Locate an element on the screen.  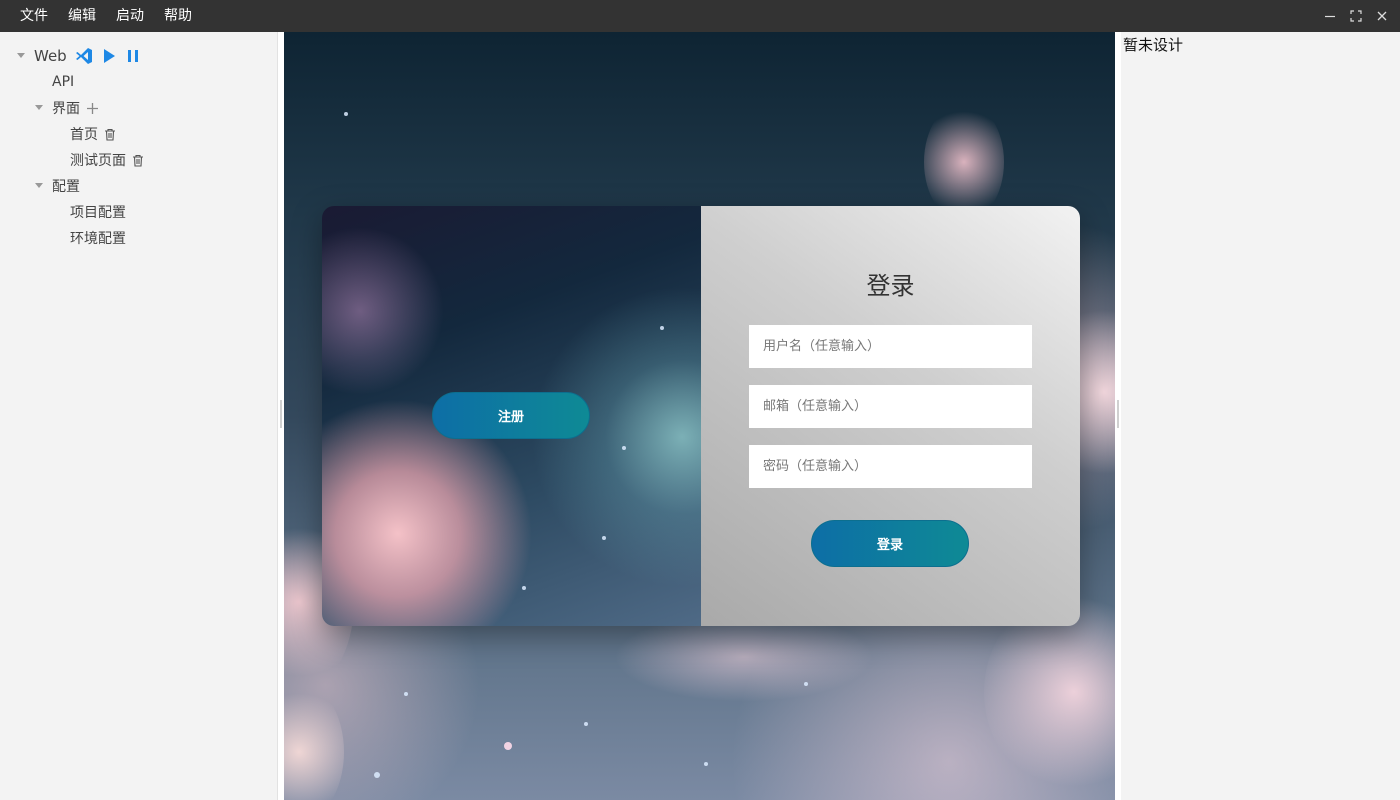
plus-icon is located at coordinates (92, 108).